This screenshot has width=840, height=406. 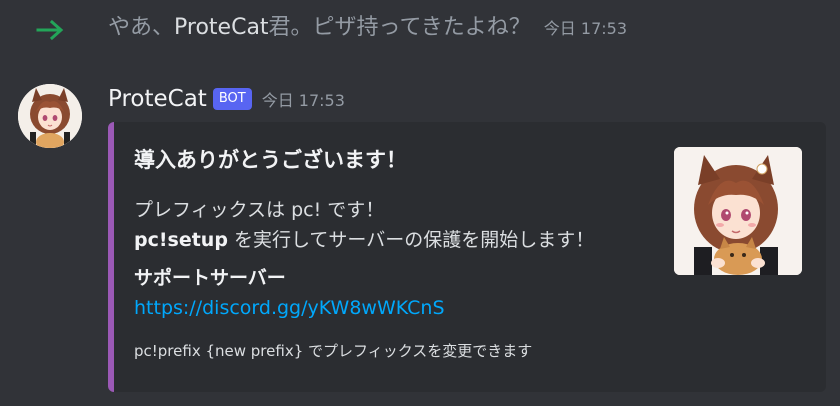 I want to click on user-mention: ProteCat, so click(x=221, y=27).